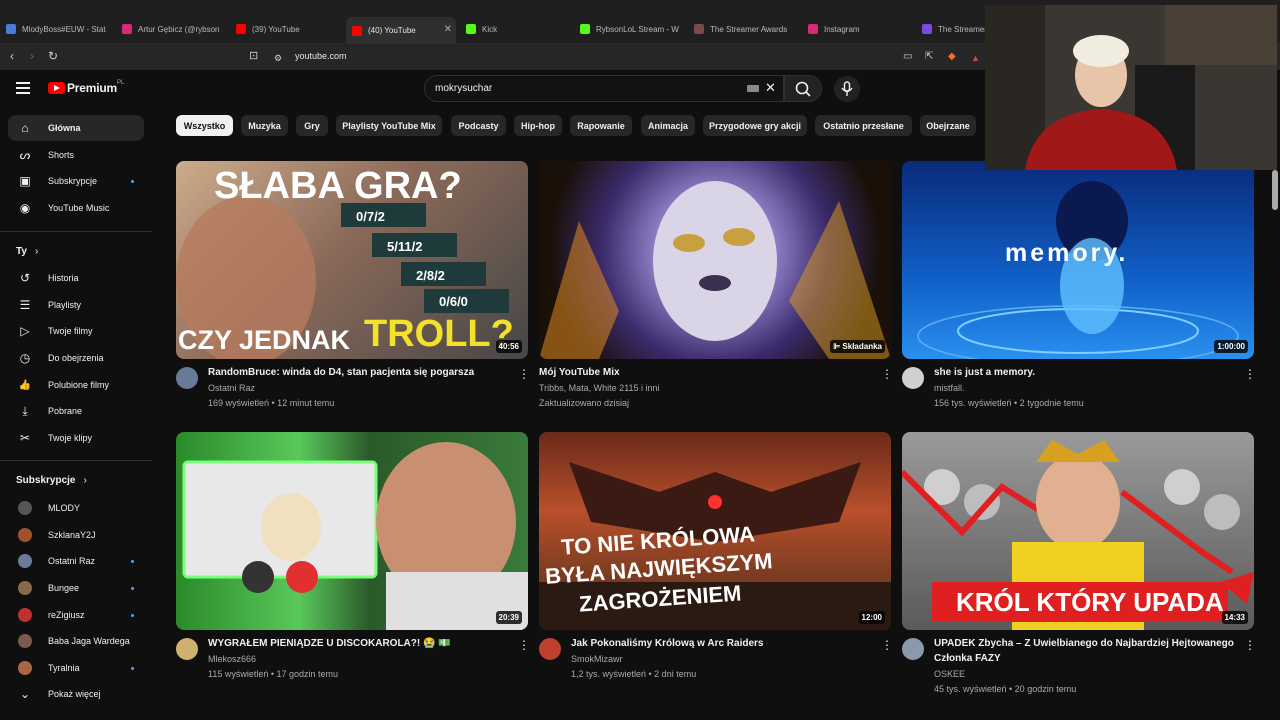  I want to click on home-icon: ⌂, so click(25, 128).